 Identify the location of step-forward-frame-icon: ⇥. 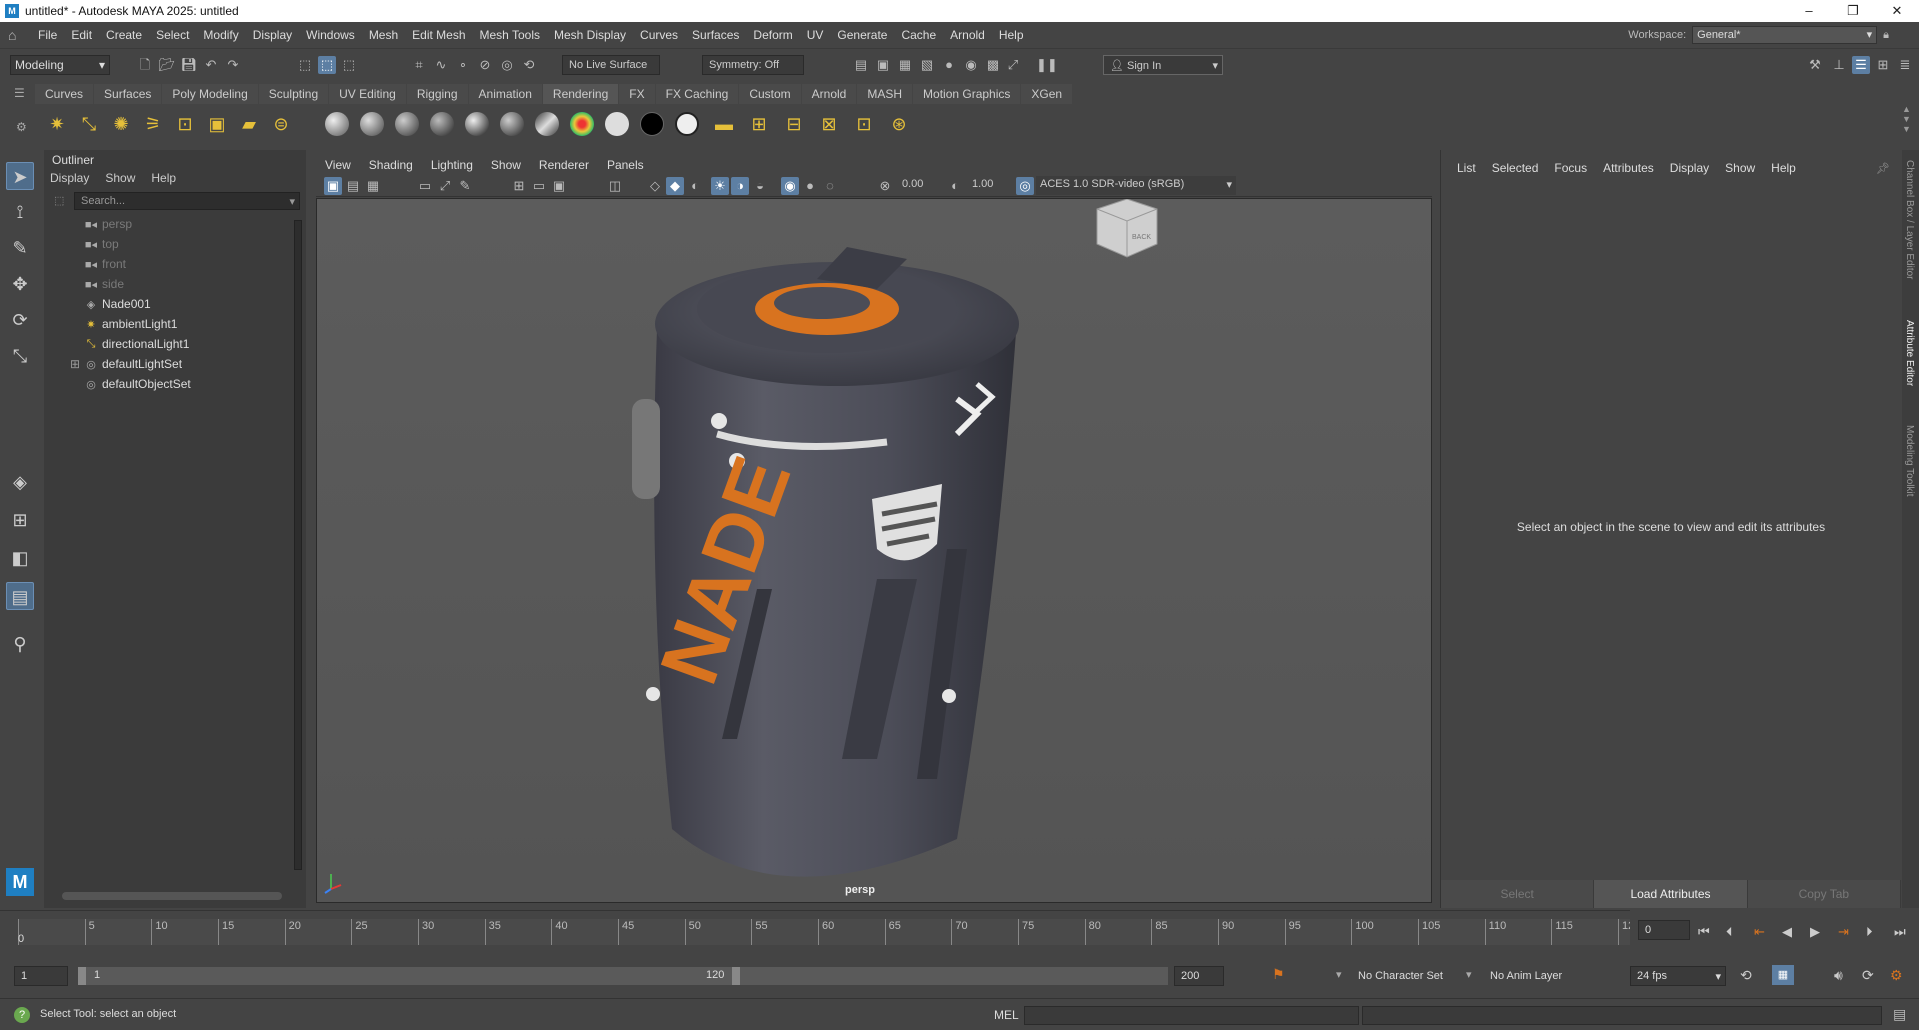
(1843, 932).